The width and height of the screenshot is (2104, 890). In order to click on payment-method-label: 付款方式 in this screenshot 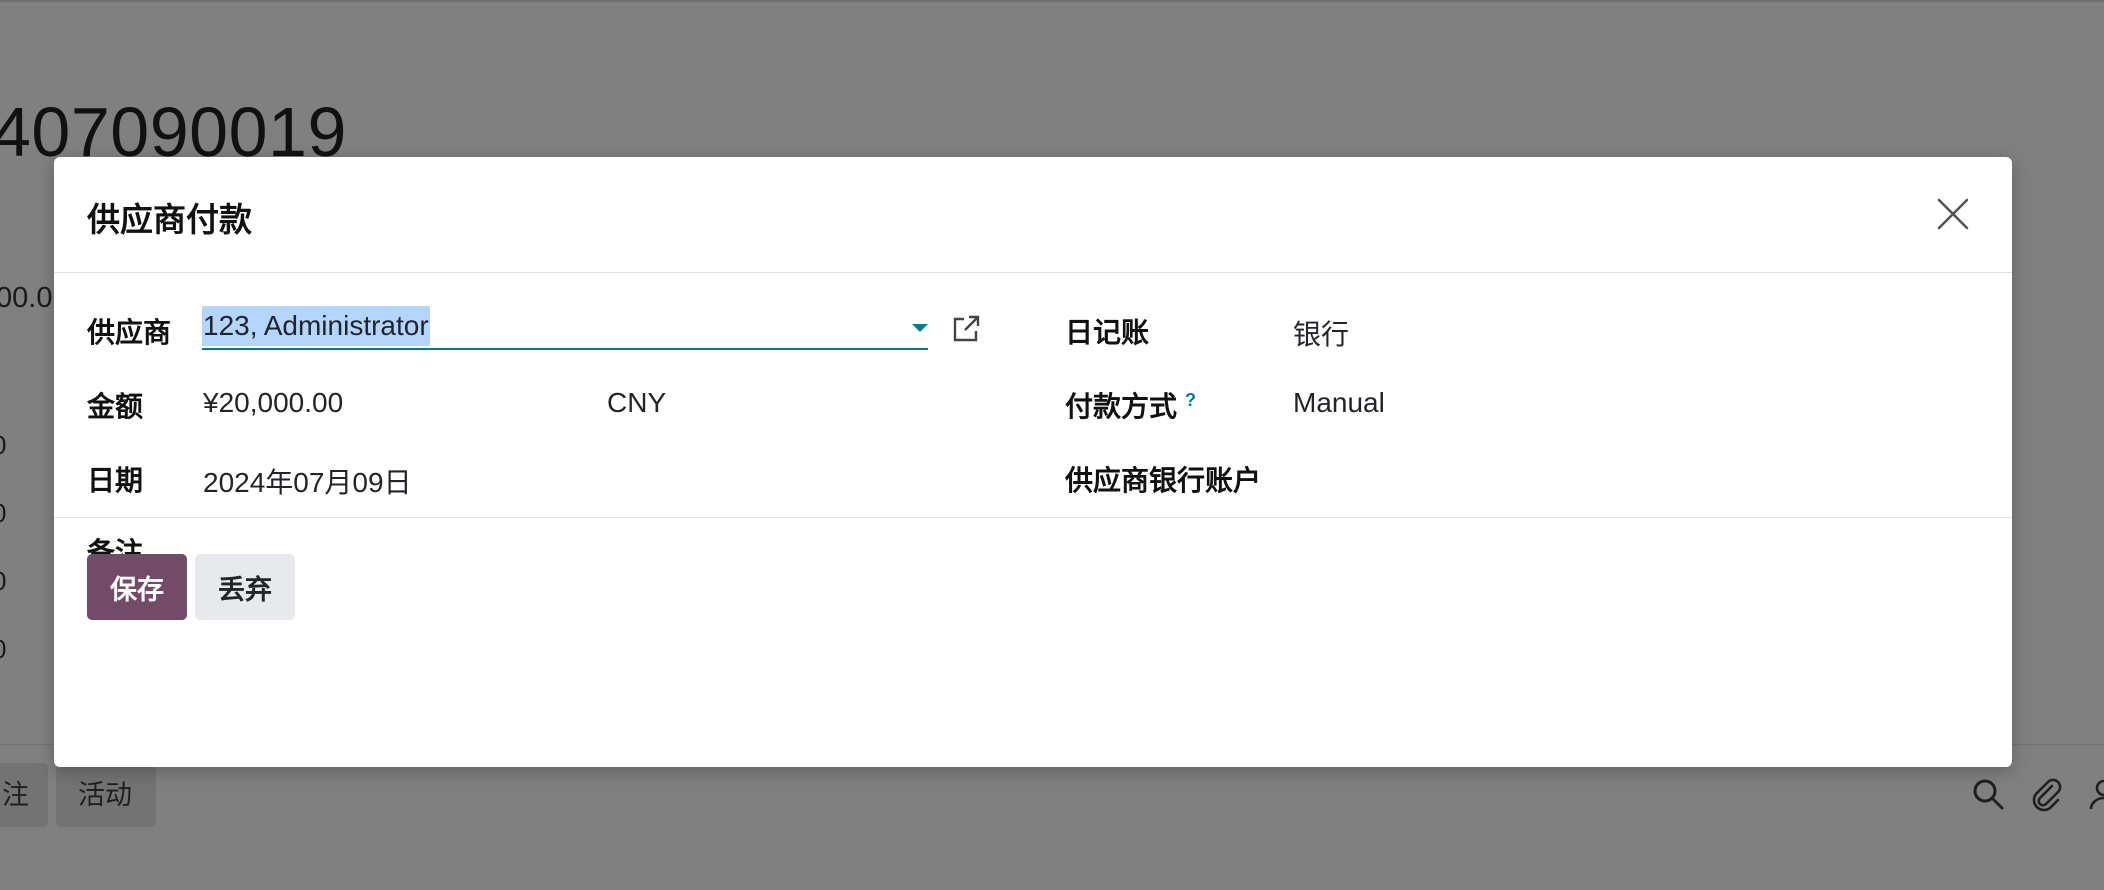, I will do `click(1121, 406)`.